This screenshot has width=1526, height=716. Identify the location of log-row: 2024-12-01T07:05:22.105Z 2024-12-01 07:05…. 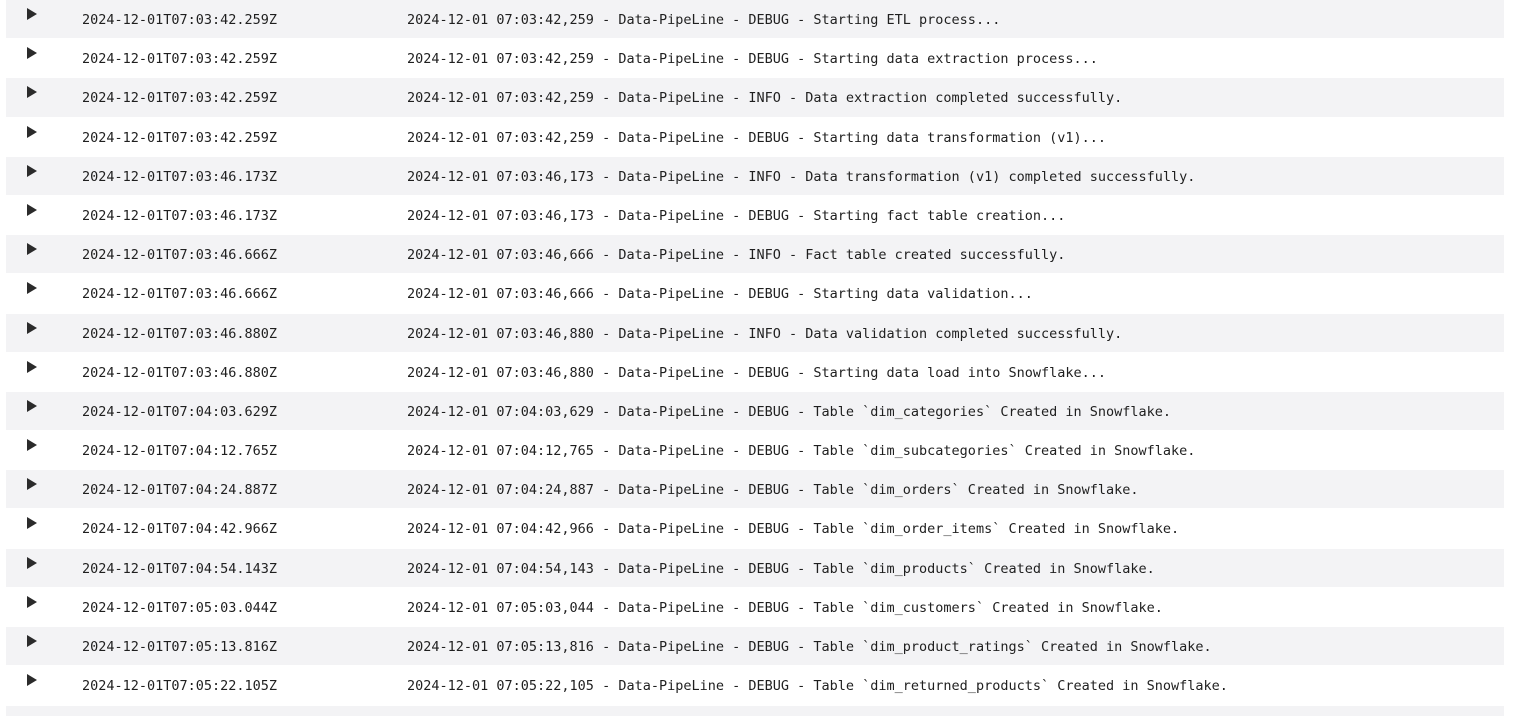
(755, 686).